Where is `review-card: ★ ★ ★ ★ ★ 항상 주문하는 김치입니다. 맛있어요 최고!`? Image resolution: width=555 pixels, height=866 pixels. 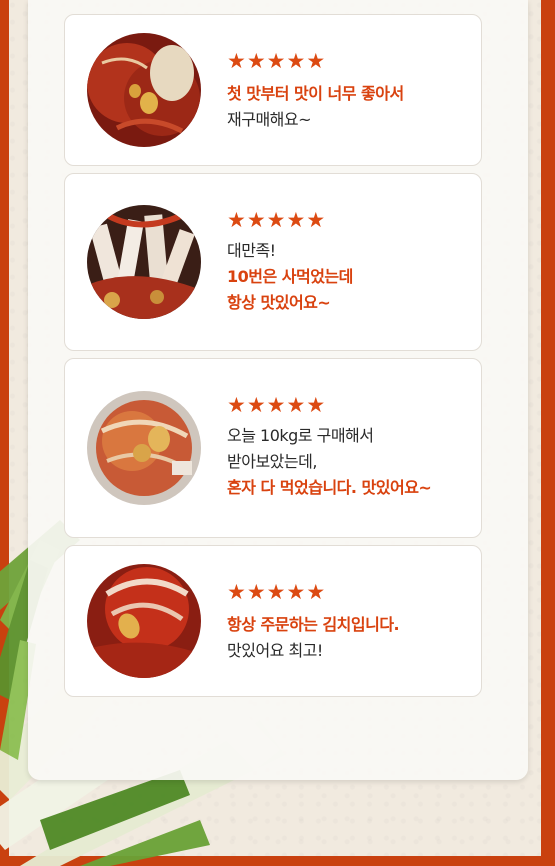 review-card: ★ ★ ★ ★ ★ 항상 주문하는 김치입니다. 맛있어요 최고! is located at coordinates (273, 621).